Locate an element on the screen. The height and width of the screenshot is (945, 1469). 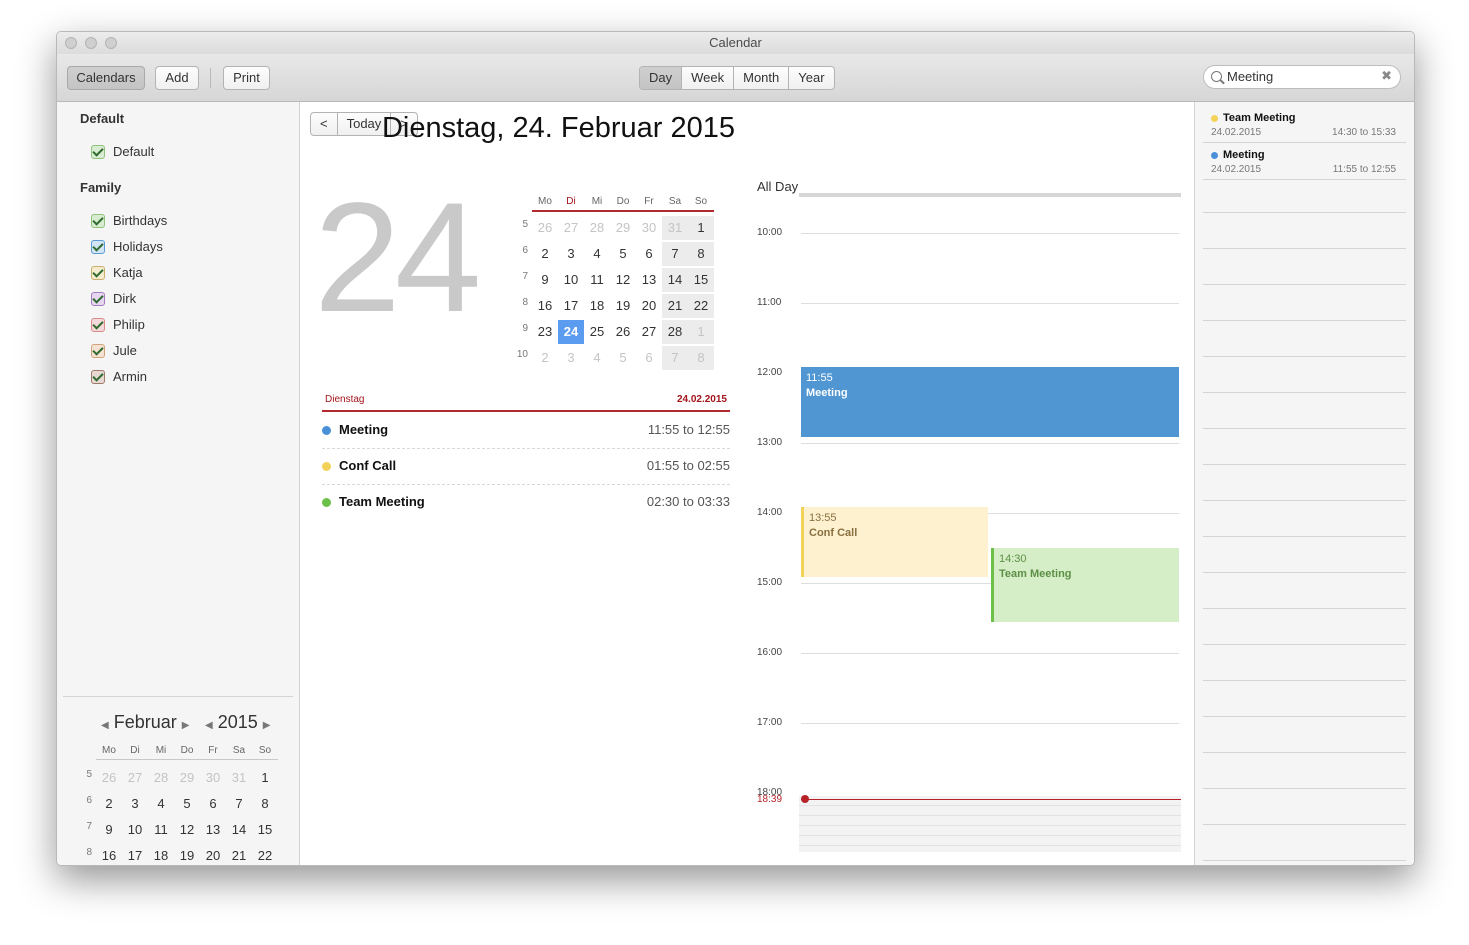
agenda-item-team-meeting: Team Meeting 02:30 to 03:33 is located at coordinates (526, 502).